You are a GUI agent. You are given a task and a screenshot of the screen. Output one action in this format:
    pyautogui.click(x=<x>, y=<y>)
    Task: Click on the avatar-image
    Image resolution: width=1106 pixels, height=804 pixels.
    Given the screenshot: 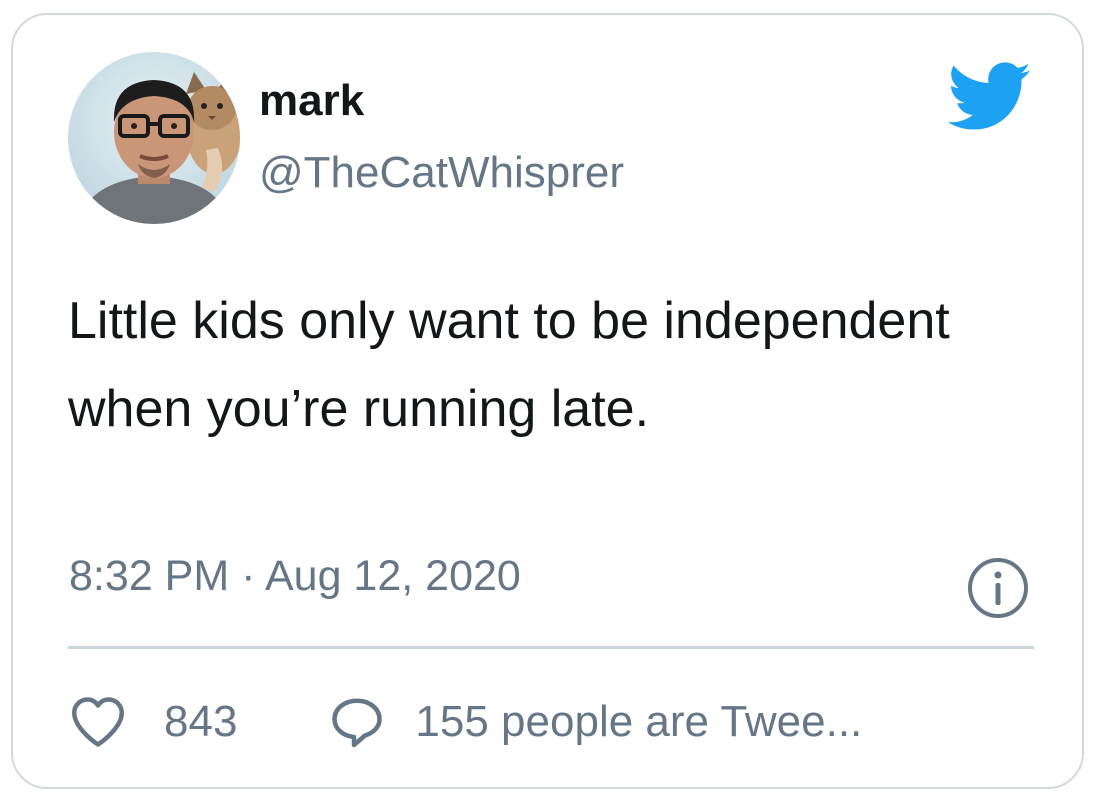 What is the action you would take?
    pyautogui.click(x=154, y=138)
    